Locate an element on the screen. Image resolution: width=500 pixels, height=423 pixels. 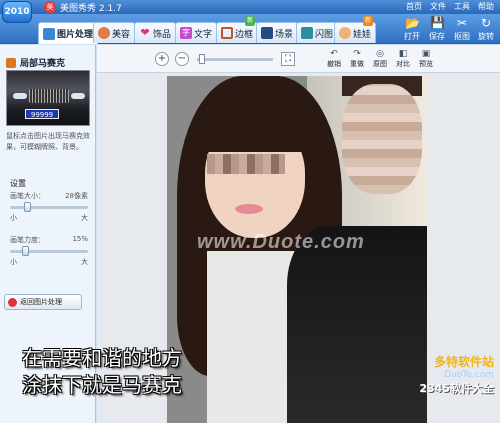
brush-strength-value: 15% is located at coordinates (80, 239).